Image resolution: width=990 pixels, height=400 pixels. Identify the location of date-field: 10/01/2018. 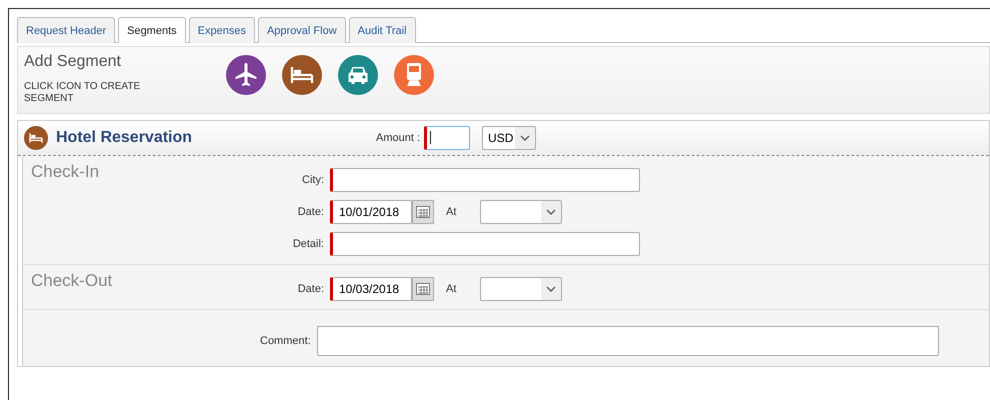
(371, 212).